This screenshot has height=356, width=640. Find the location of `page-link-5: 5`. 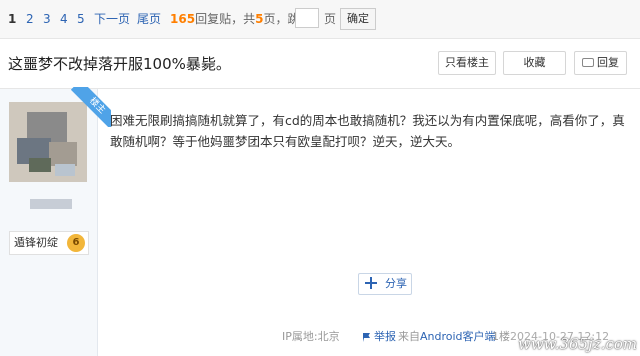

page-link-5: 5 is located at coordinates (81, 19).